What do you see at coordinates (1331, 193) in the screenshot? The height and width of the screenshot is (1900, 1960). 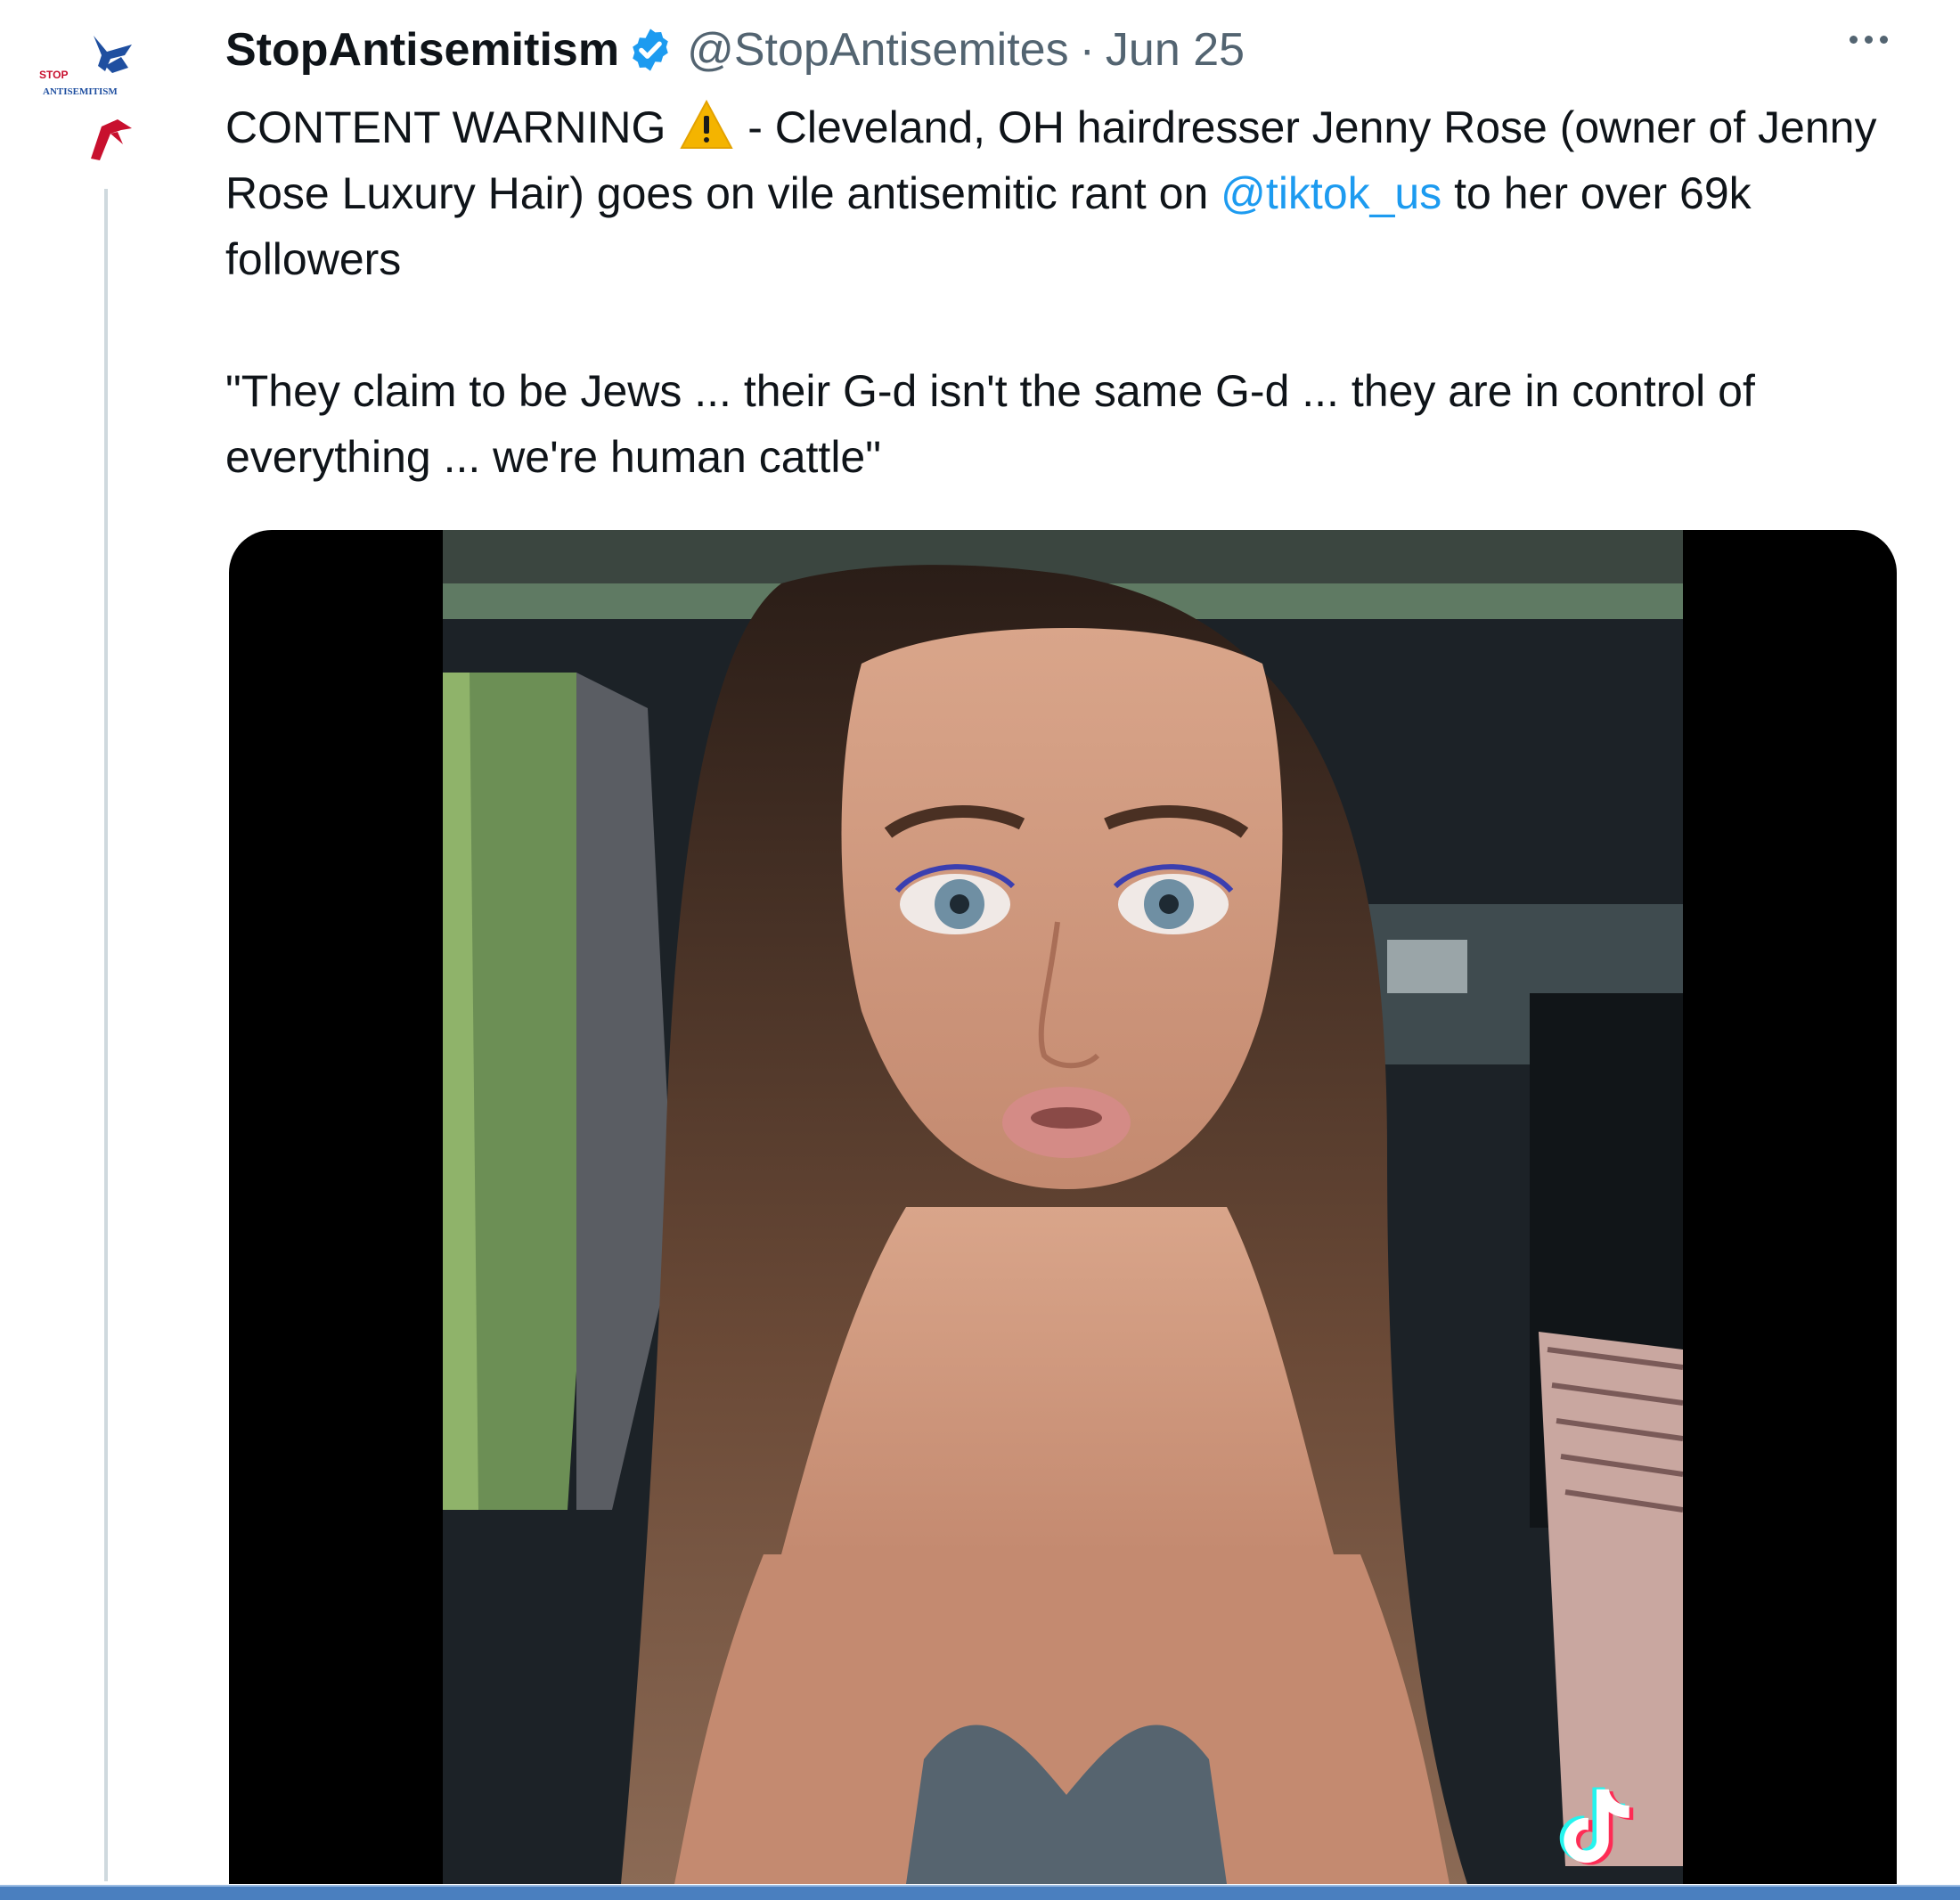 I see `mention-link: @tiktok_us` at bounding box center [1331, 193].